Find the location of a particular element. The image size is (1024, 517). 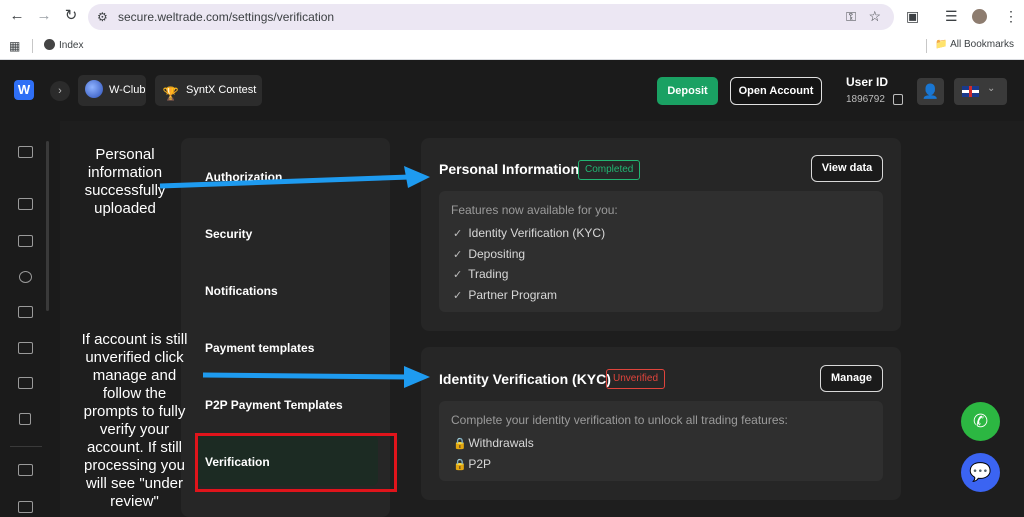

annotation-line: review" is located at coordinates (134, 501).